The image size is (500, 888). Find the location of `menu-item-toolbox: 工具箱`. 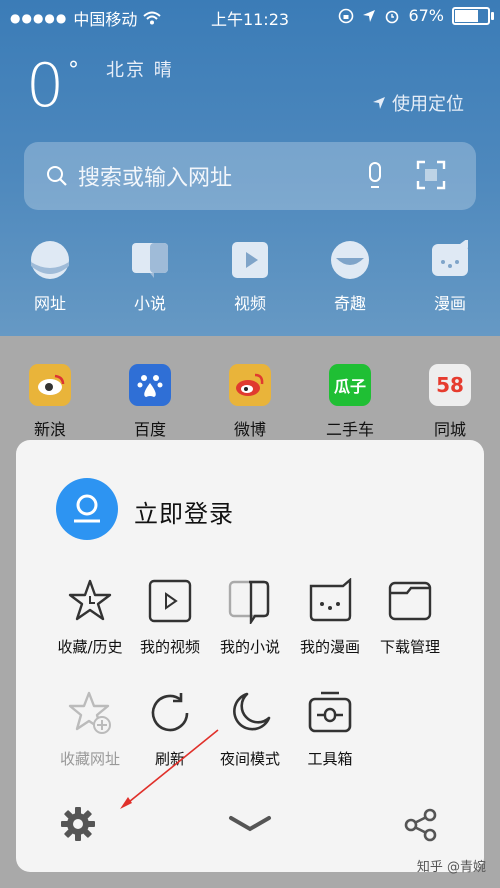

menu-item-toolbox: 工具箱 is located at coordinates (330, 729).